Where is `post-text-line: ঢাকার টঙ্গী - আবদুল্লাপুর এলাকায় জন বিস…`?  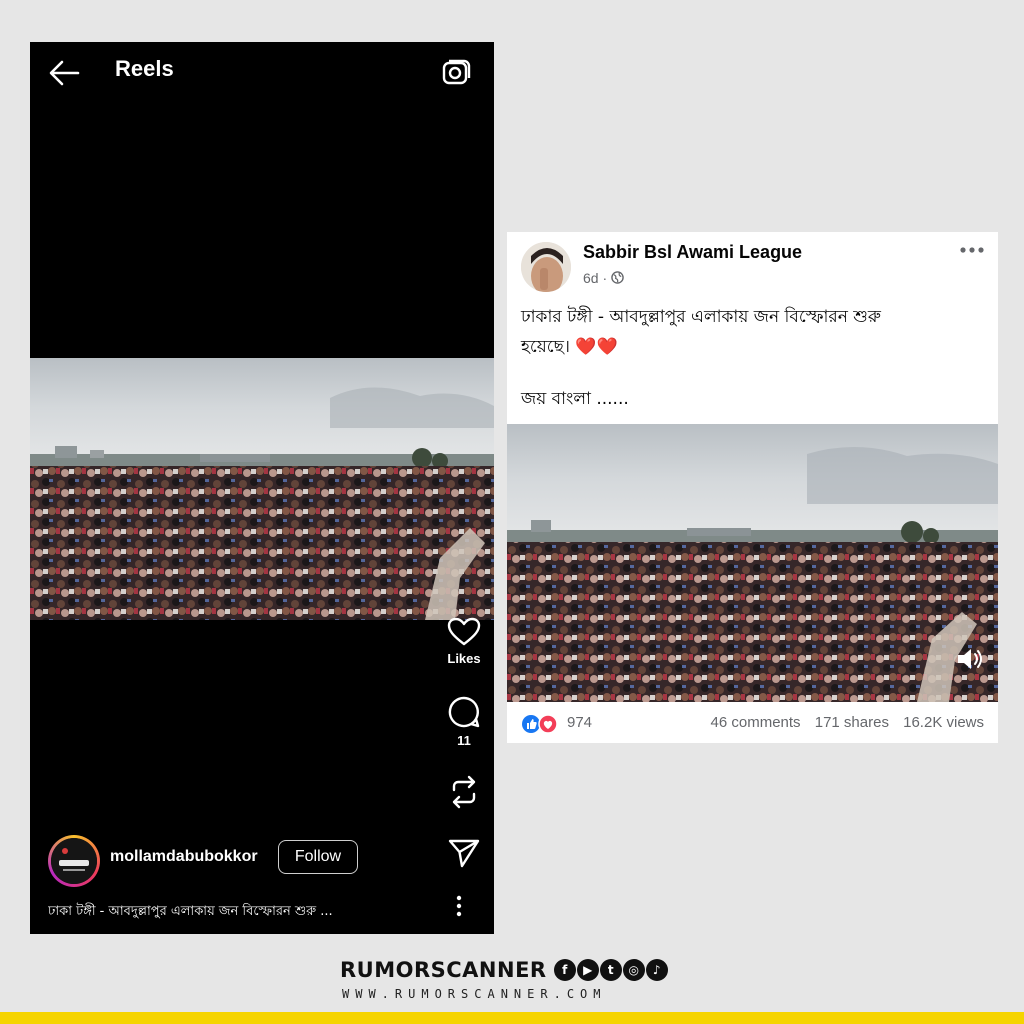
post-text-line: ঢাকার টঙ্গী - আবদুল্লাপুর এলাকায় জন বিস… is located at coordinates (701, 317).